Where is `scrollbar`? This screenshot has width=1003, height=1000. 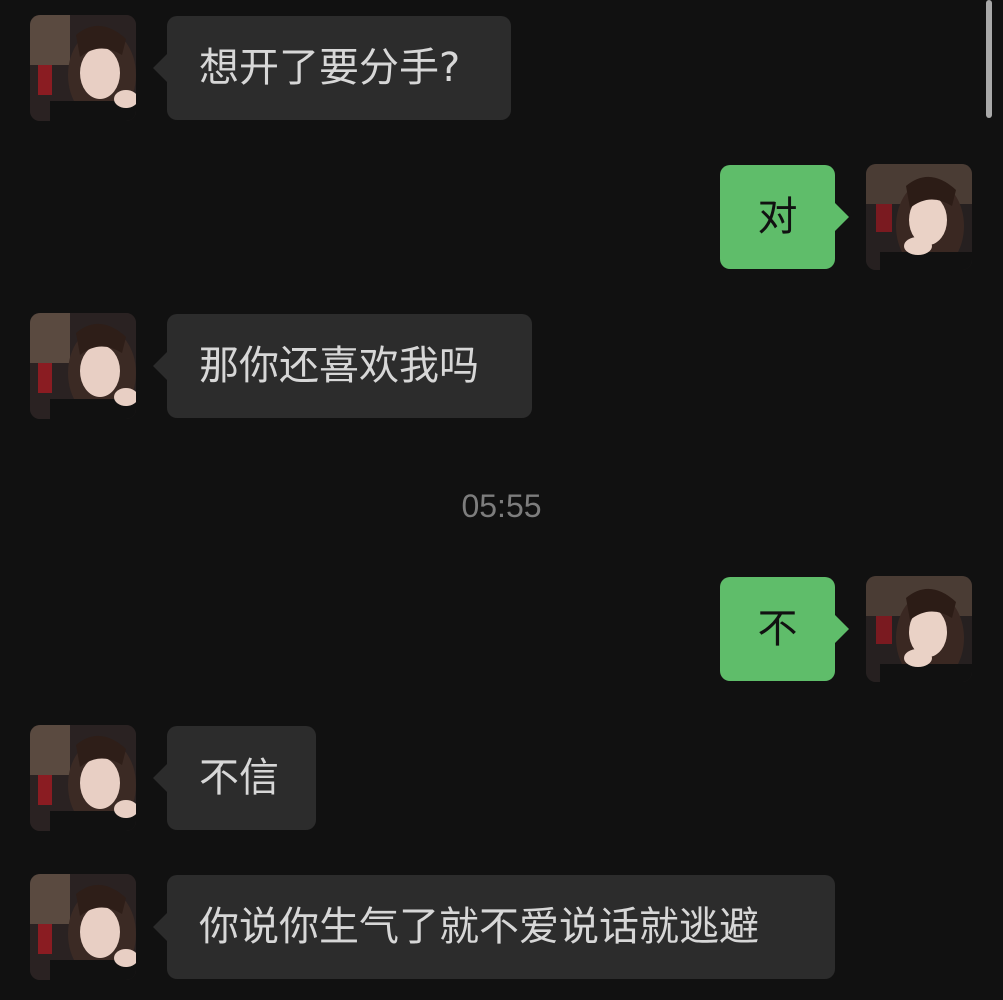 scrollbar is located at coordinates (989, 59).